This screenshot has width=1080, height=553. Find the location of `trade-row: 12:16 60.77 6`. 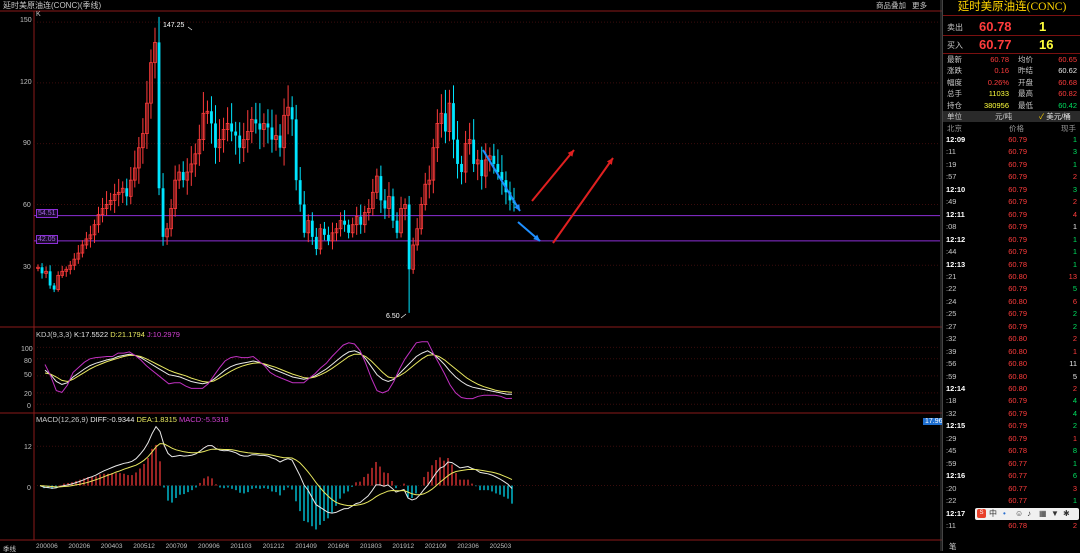

trade-row: 12:16 60.77 6 is located at coordinates (1011, 476).